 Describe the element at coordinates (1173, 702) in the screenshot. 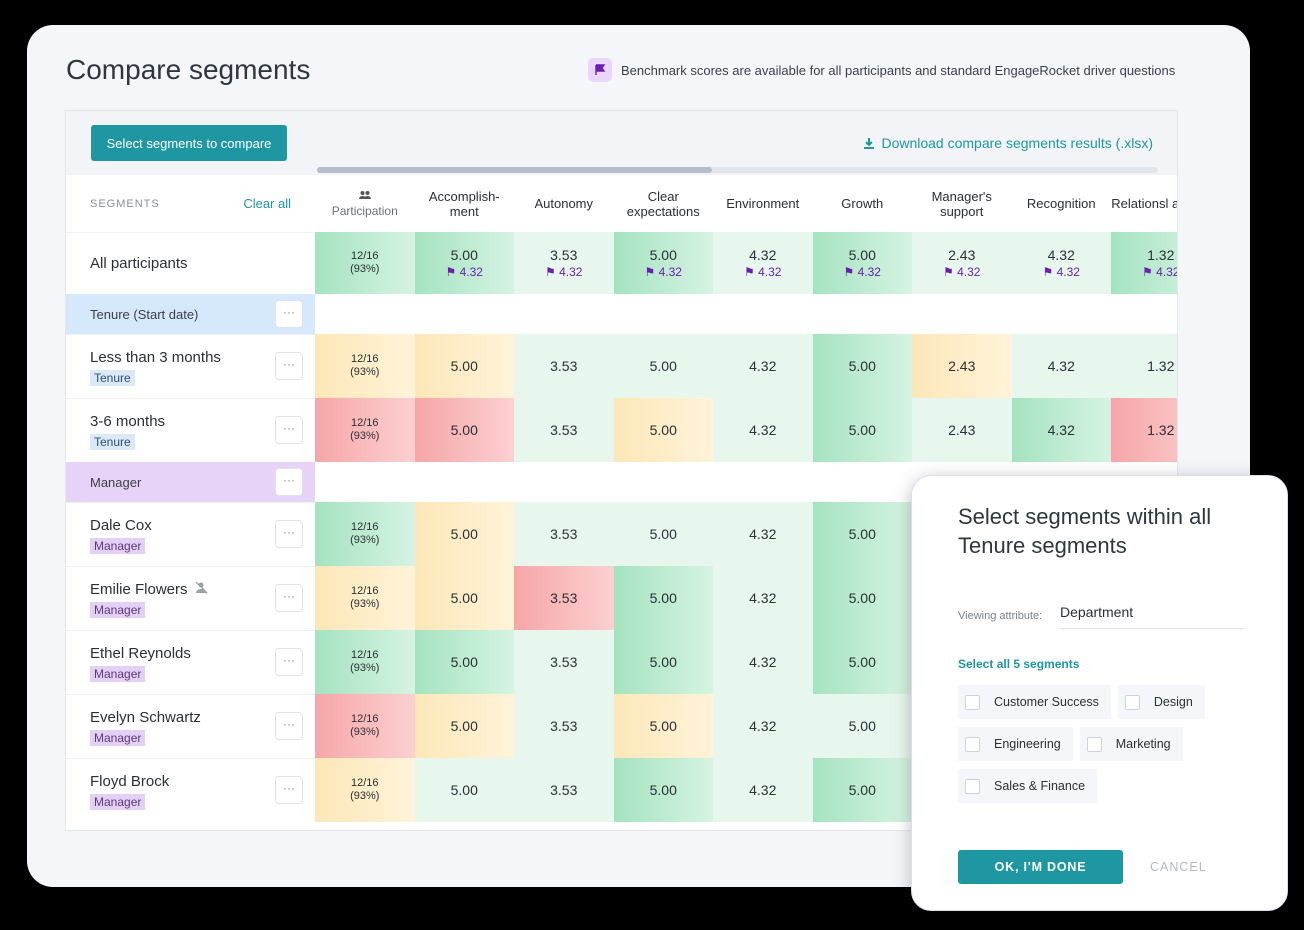

I see `segment-option-label: Design` at that location.